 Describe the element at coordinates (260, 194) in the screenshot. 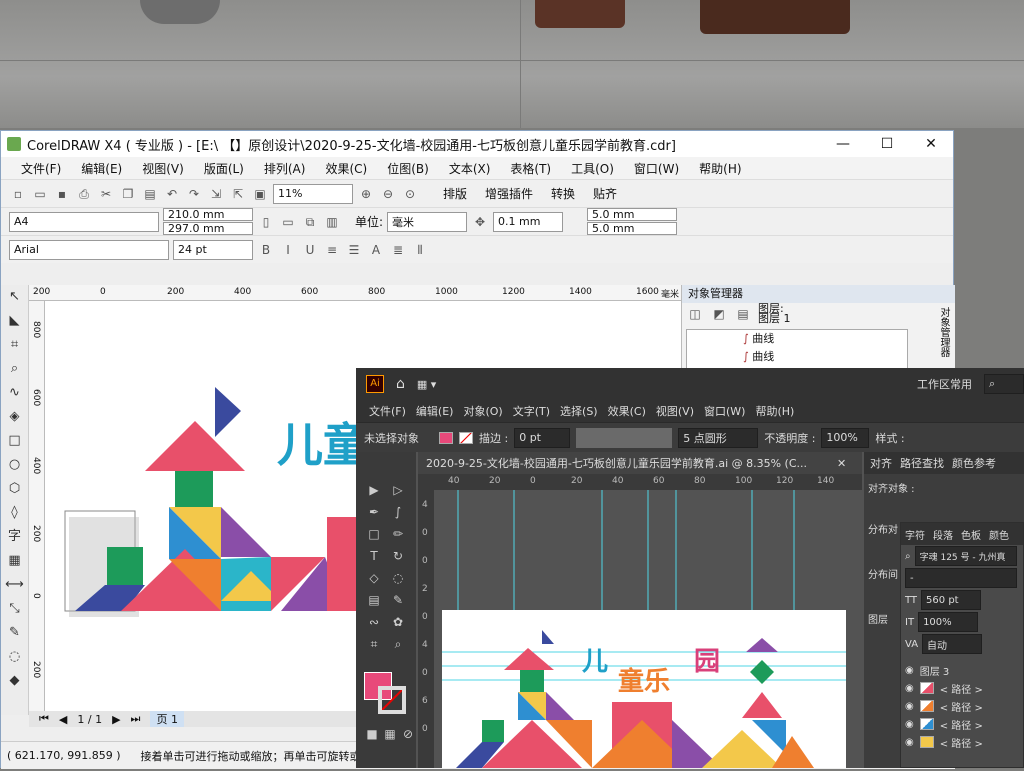

I see `publish-pdf-icon: ▣` at that location.